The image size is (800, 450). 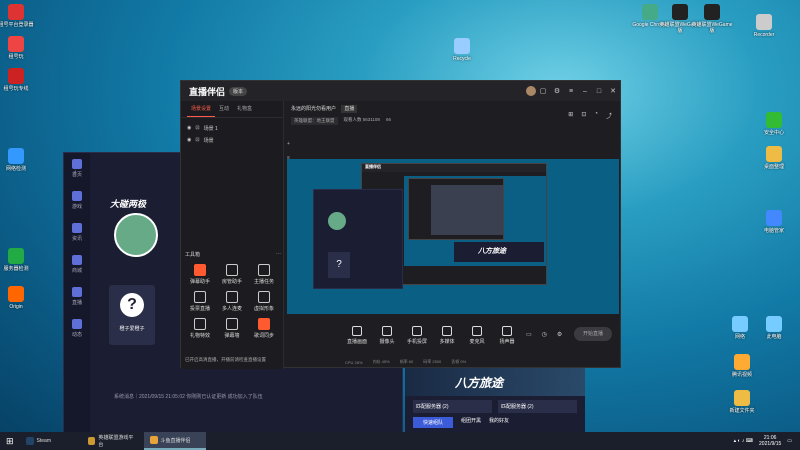 What do you see at coordinates (557, 91) in the screenshot?
I see `settings-icon: ⚙` at bounding box center [557, 91].